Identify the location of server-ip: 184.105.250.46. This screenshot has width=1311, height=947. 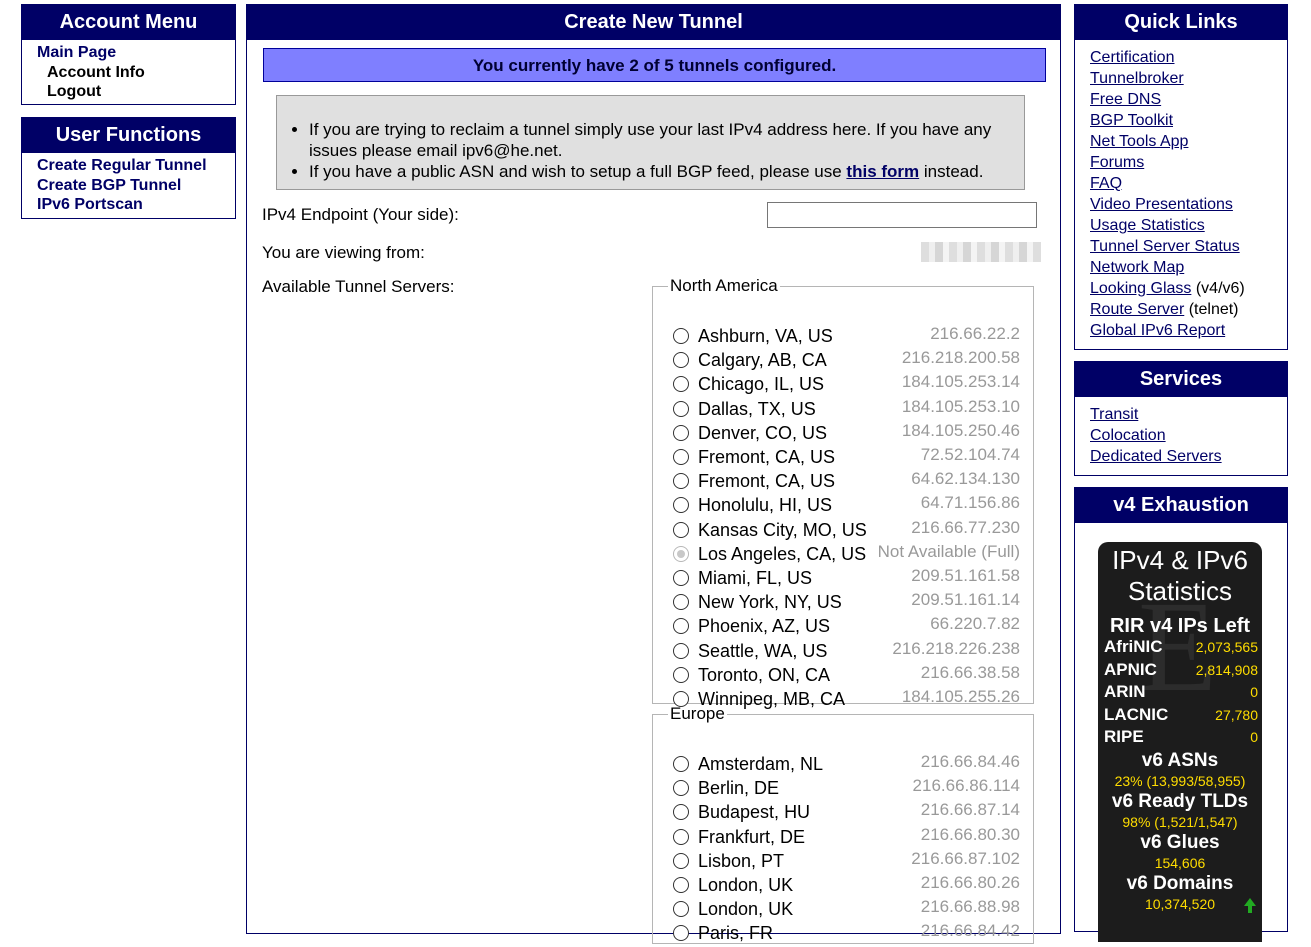
(960, 430).